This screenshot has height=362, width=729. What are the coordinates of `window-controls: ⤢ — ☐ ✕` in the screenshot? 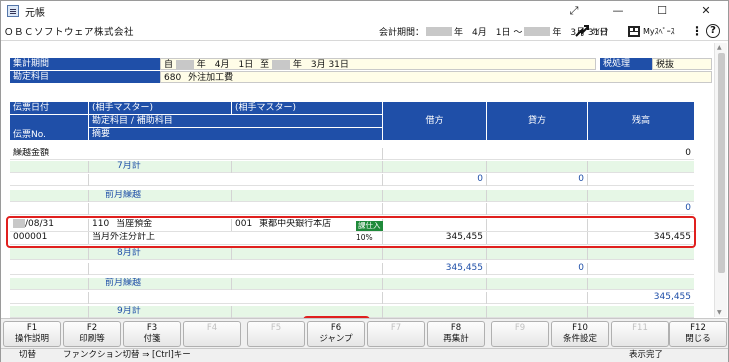 It's located at (640, 11).